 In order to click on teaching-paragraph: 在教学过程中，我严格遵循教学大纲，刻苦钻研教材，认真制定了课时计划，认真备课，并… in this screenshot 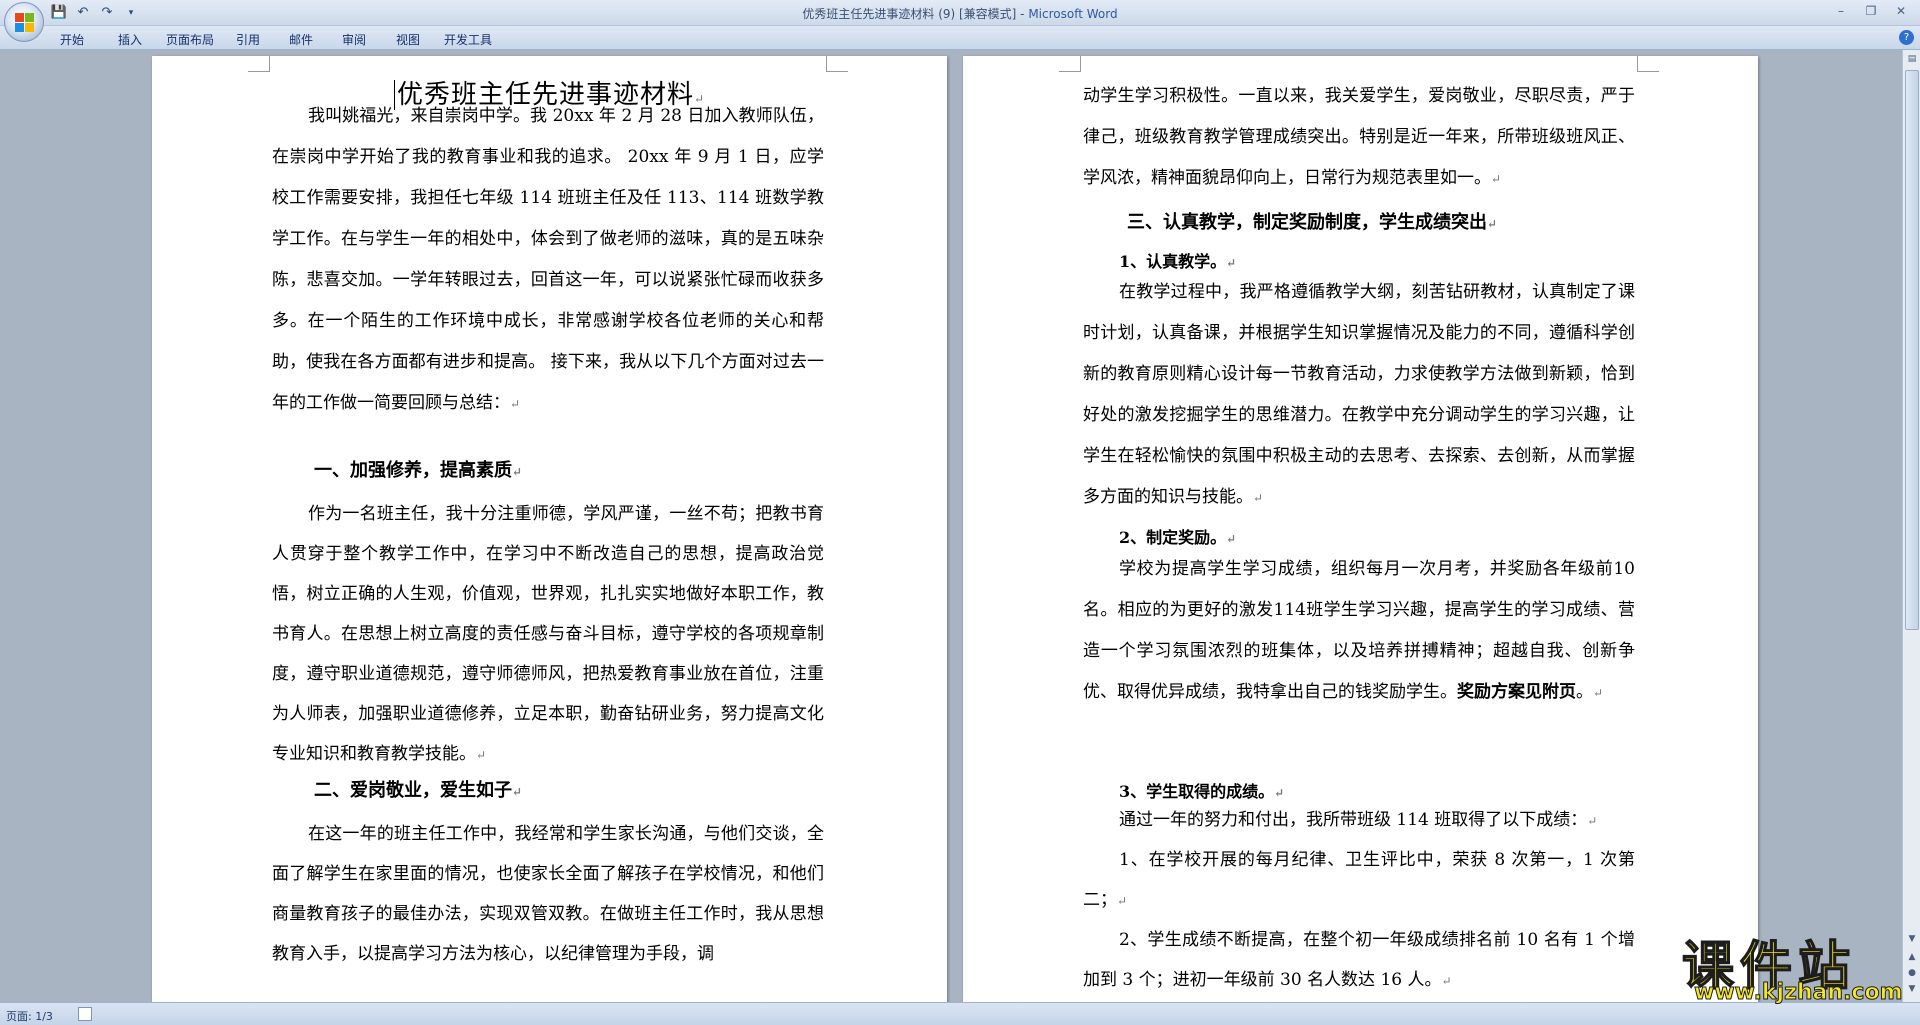, I will do `click(1359, 395)`.